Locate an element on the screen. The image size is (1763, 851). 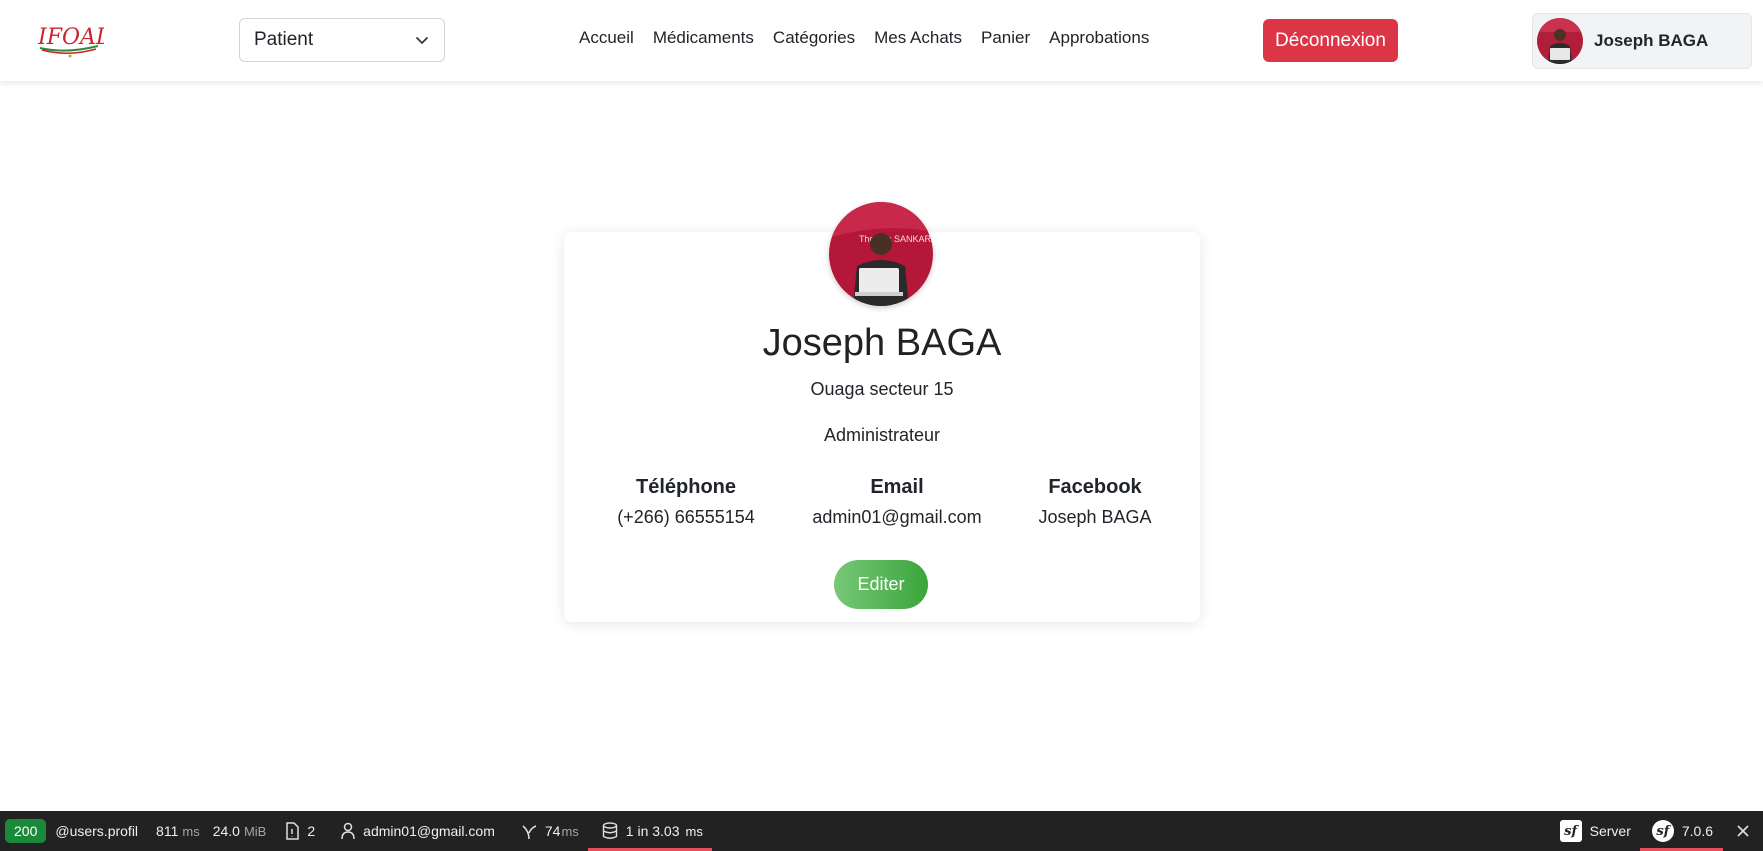
nav-link-medicaments: Médicaments is located at coordinates (703, 38).